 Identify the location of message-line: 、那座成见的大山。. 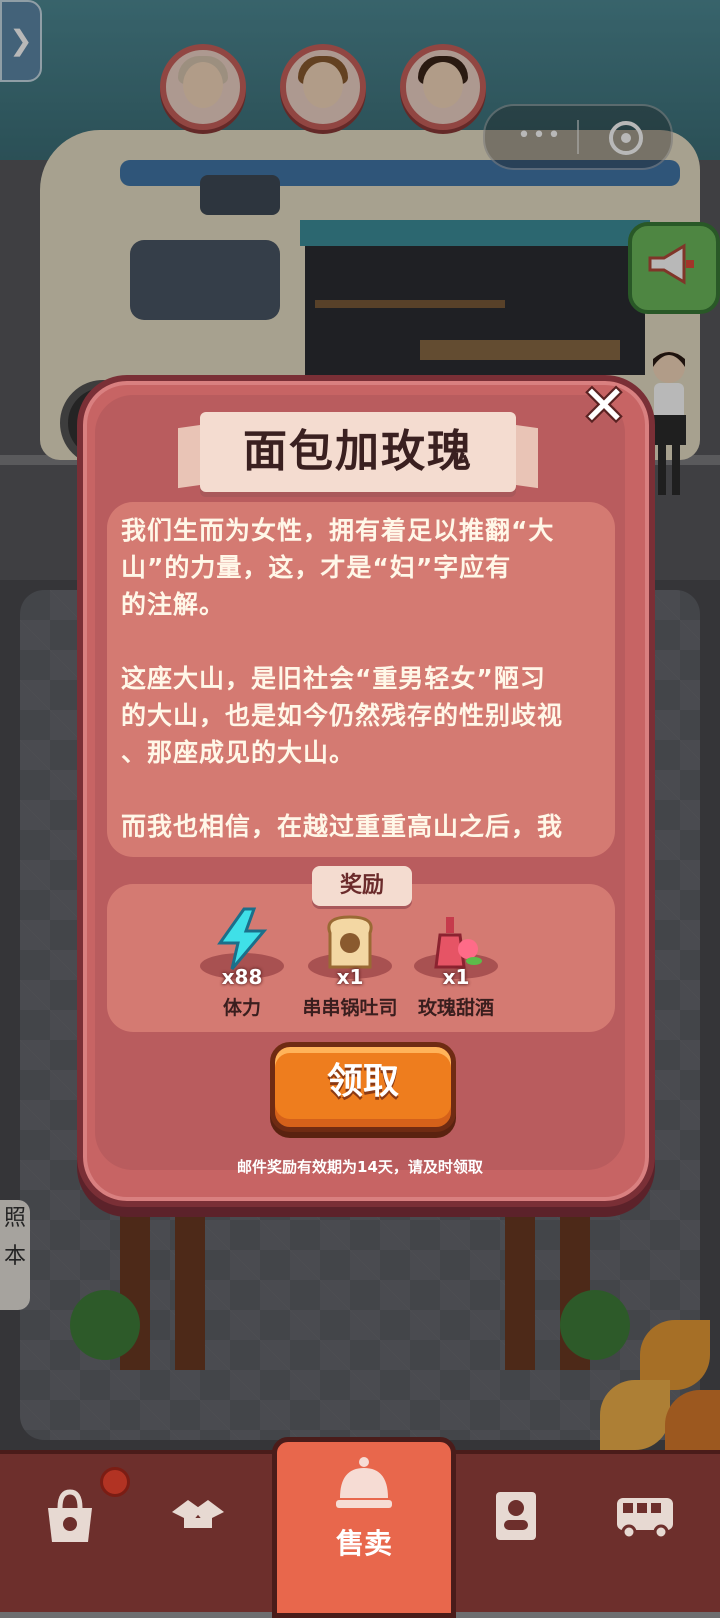
(238, 752).